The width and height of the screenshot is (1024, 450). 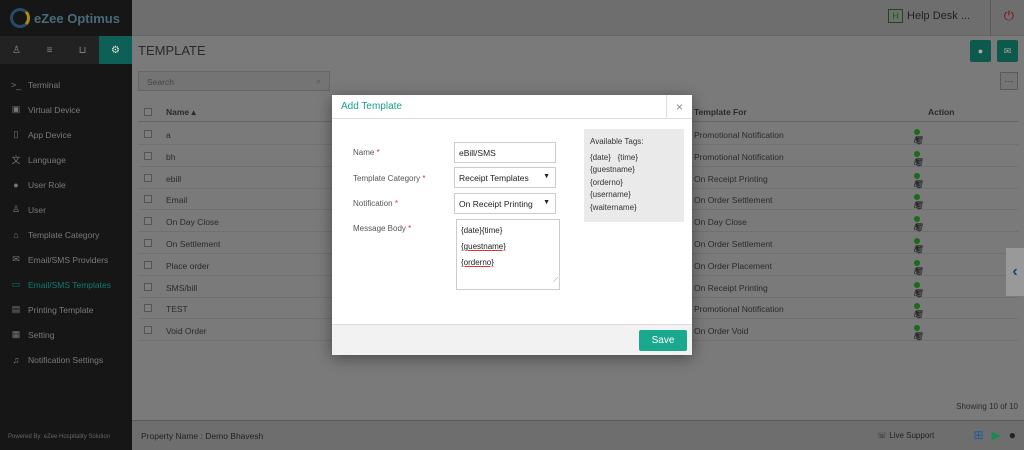 What do you see at coordinates (16, 160) in the screenshot?
I see `language-icon: 文` at bounding box center [16, 160].